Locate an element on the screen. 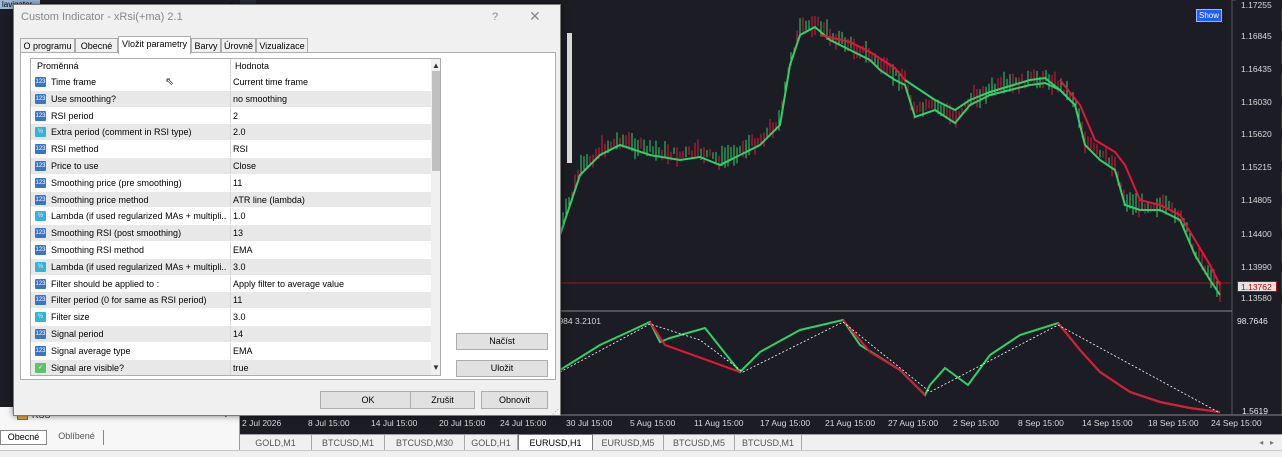 The height and width of the screenshot is (457, 1282). dialog-tab: Obecné is located at coordinates (96, 45).